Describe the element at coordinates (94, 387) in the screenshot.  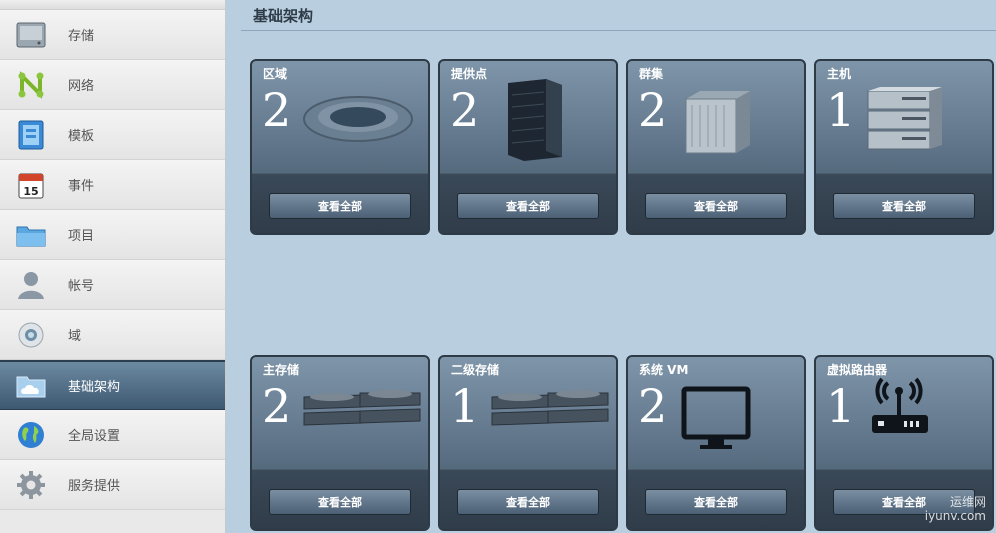
I see `sidebar-item-label: 基础架构` at that location.